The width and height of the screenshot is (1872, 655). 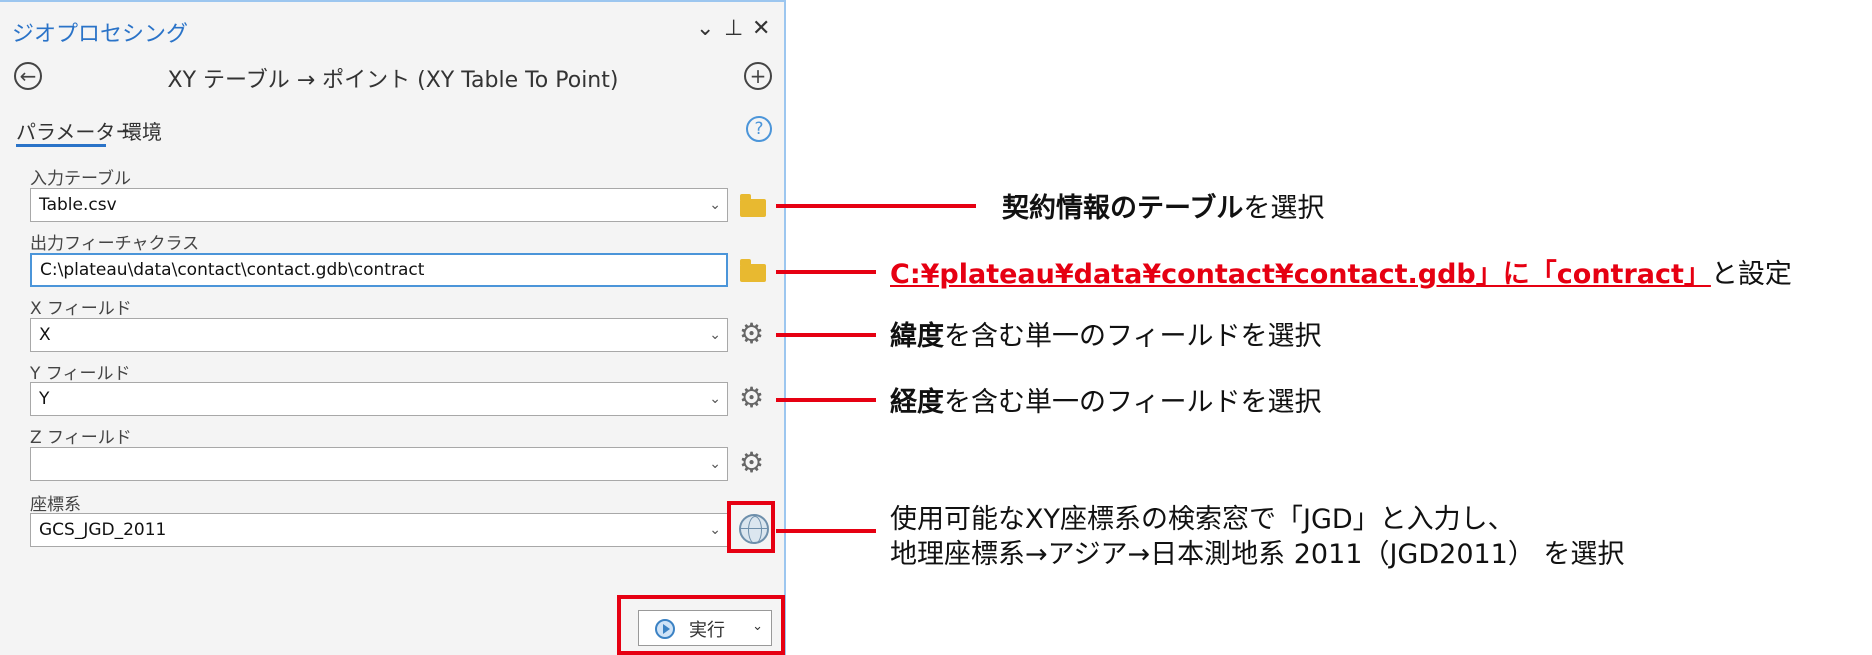 What do you see at coordinates (142, 130) in the screenshot?
I see `tab-environments: 環境` at bounding box center [142, 130].